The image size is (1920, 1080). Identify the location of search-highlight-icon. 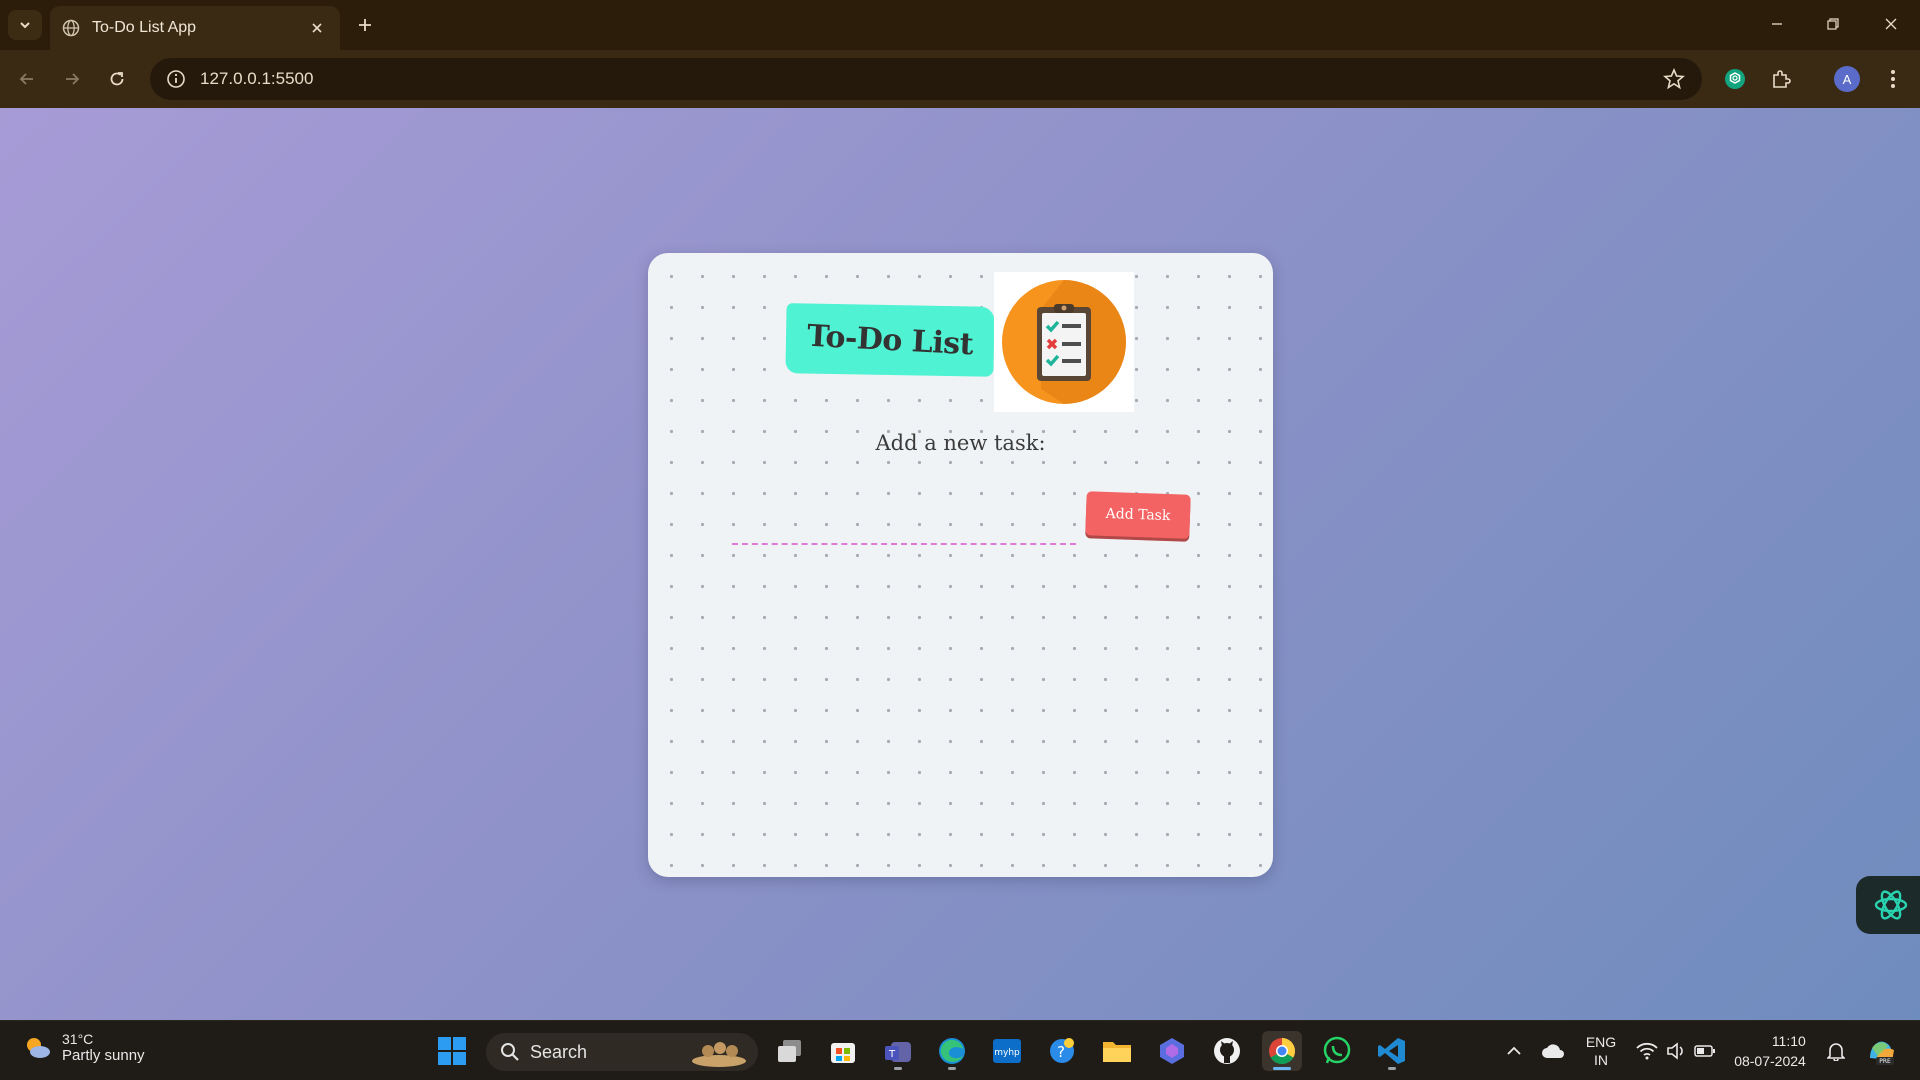
(719, 1054).